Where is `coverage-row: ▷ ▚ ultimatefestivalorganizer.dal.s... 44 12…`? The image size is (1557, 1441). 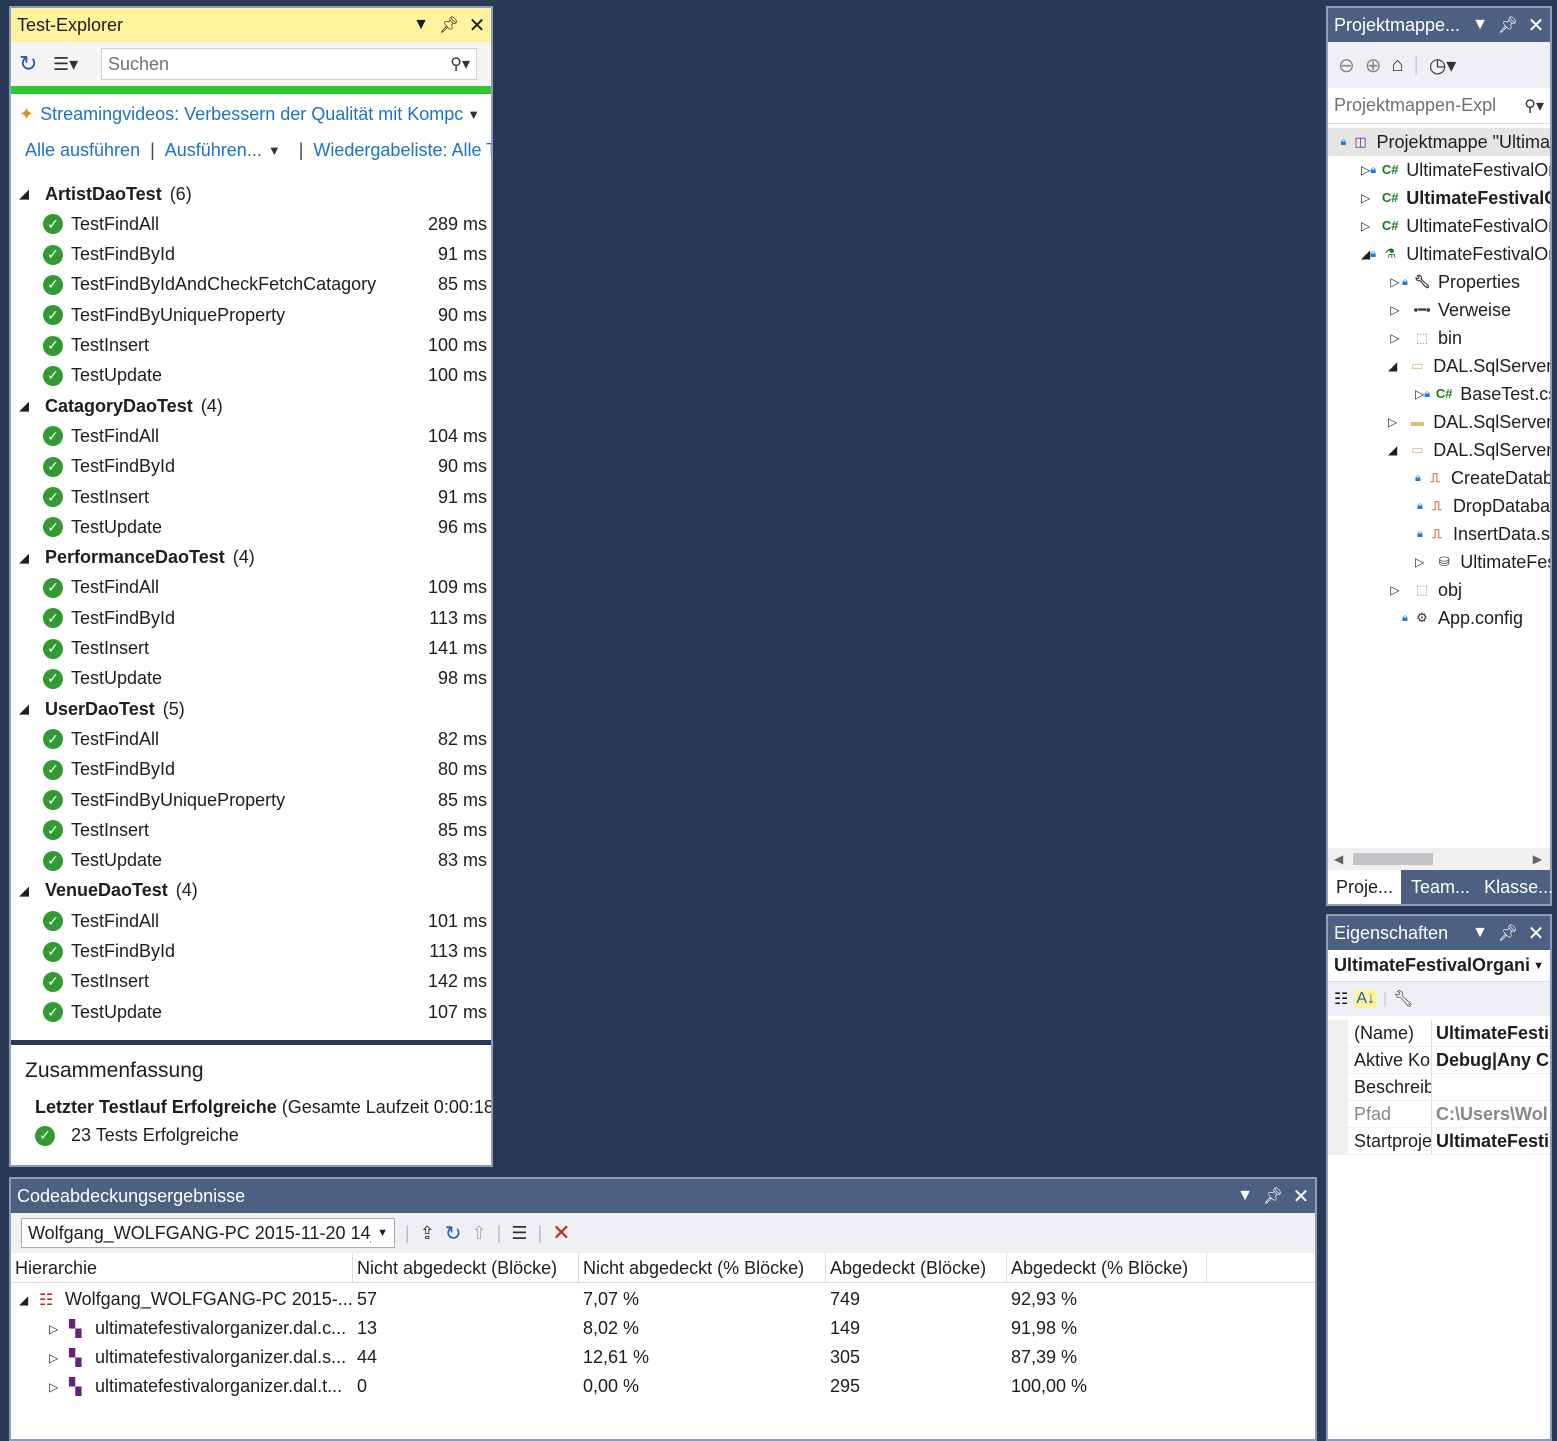 coverage-row: ▷ ▚ ultimatefestivalorganizer.dal.s... 44 12… is located at coordinates (663, 1357).